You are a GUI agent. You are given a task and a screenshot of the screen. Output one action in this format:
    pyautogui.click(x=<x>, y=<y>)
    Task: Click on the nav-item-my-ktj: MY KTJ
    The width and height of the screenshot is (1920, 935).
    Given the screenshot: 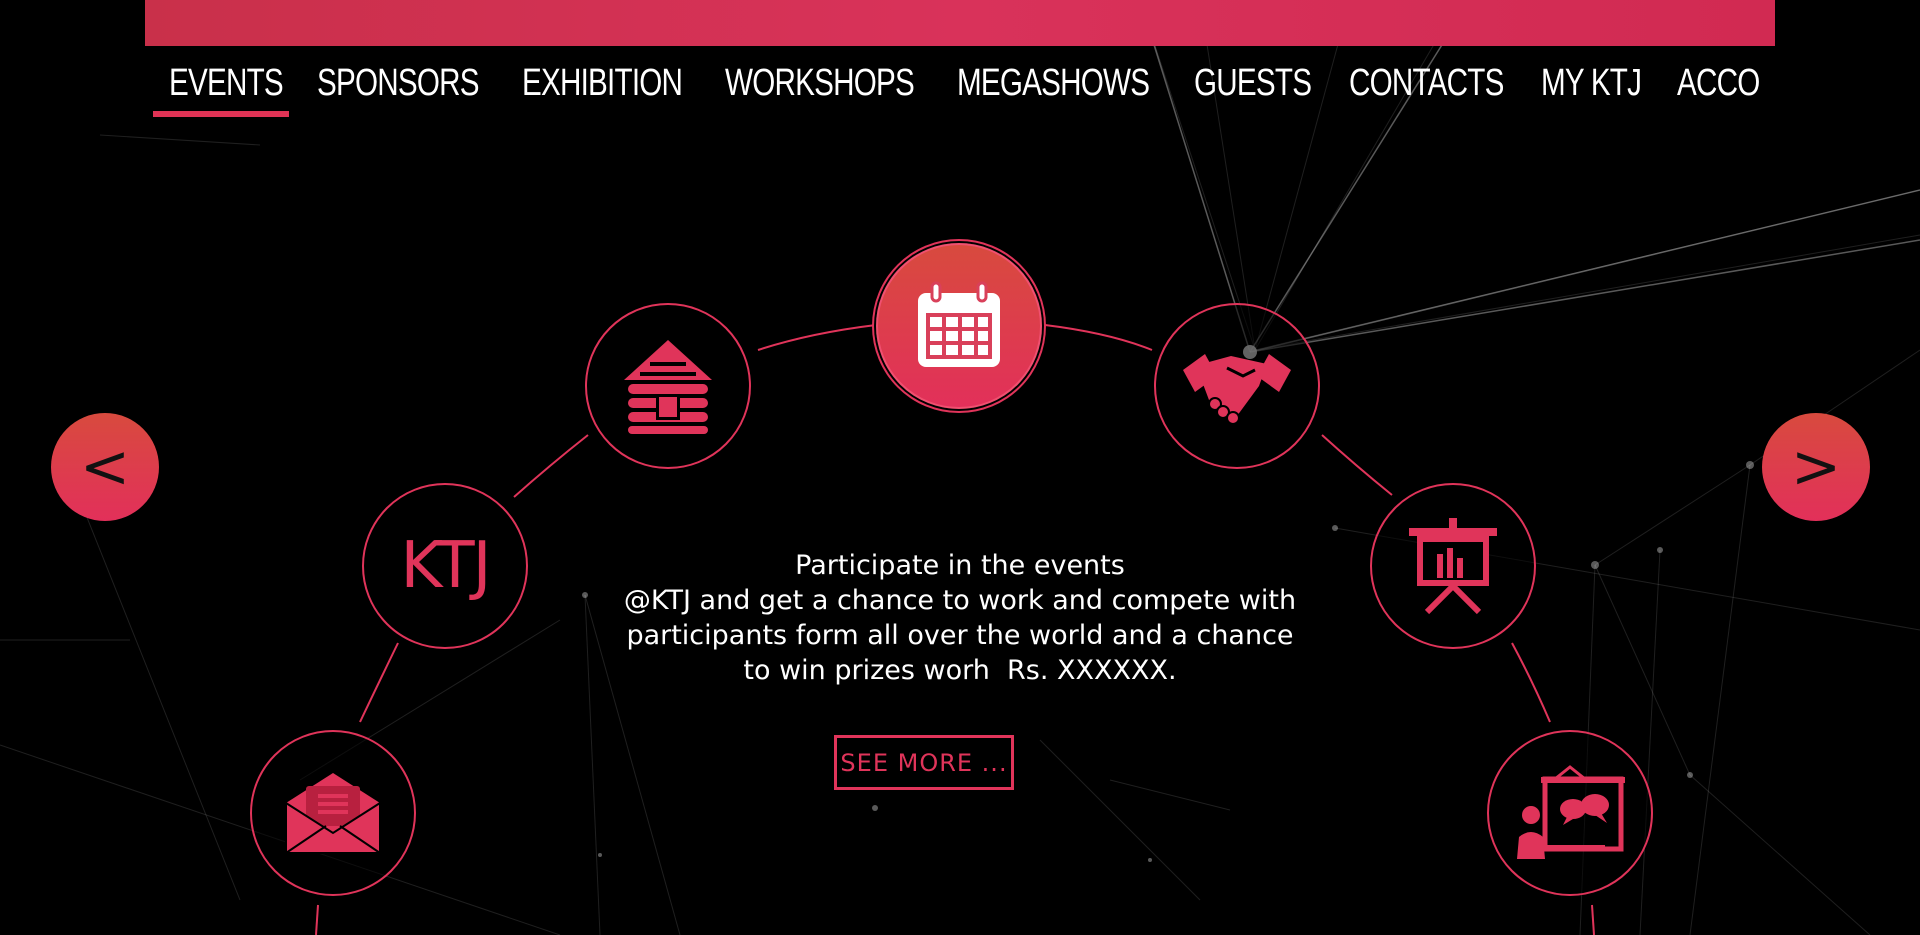 What is the action you would take?
    pyautogui.click(x=1591, y=87)
    